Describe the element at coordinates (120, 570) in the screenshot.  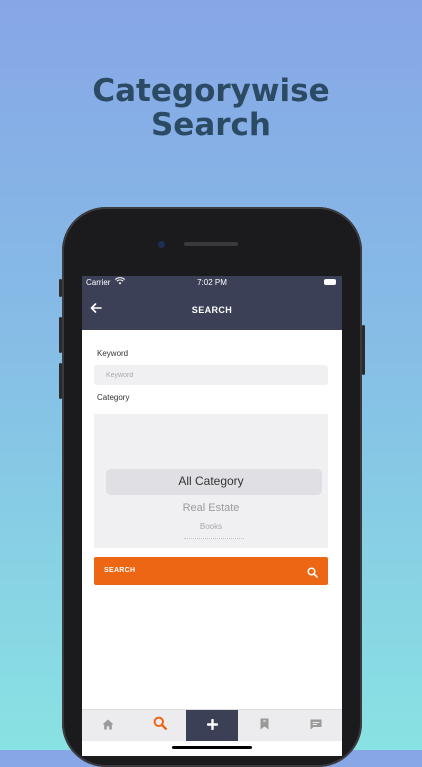
I see `search-button-label: SEARCH` at that location.